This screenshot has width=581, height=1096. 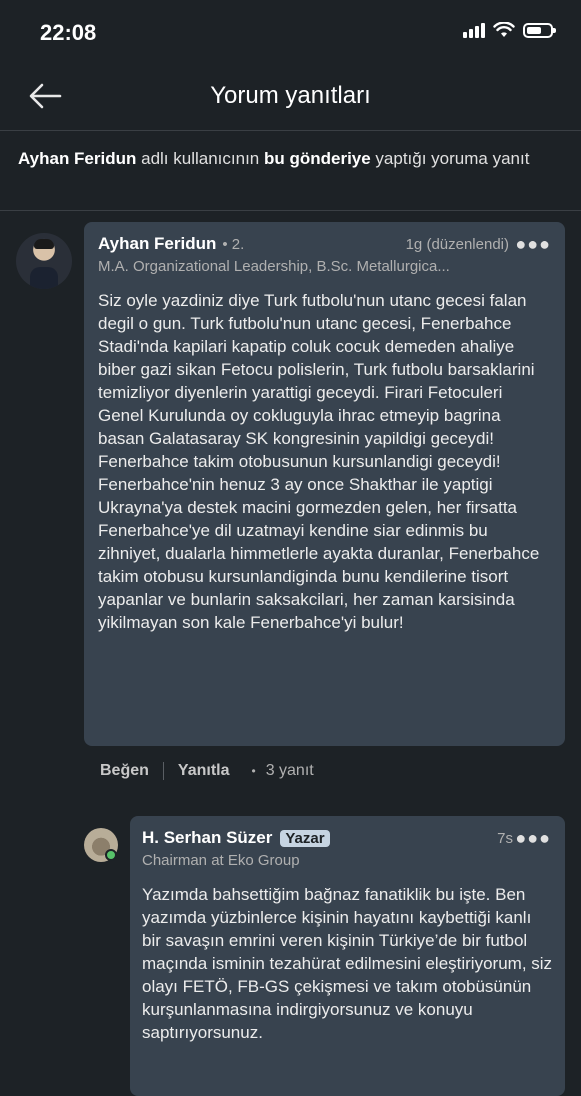 What do you see at coordinates (290, 32) in the screenshot?
I see `status-bar: 22:08` at bounding box center [290, 32].